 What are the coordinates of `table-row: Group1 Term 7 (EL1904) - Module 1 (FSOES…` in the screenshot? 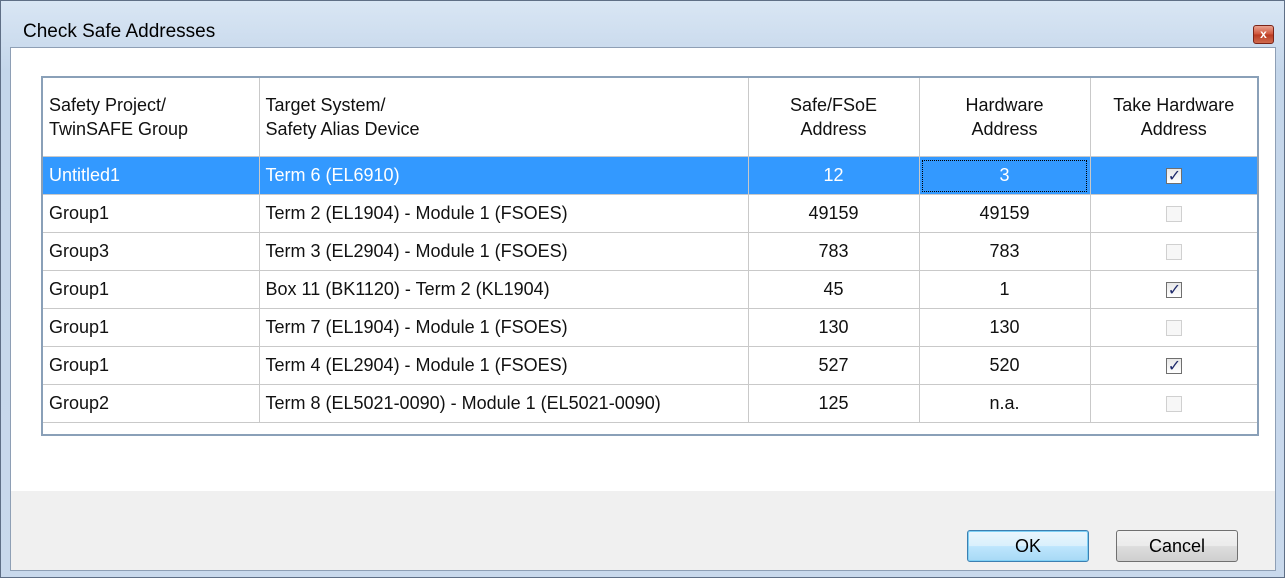 It's located at (650, 327).